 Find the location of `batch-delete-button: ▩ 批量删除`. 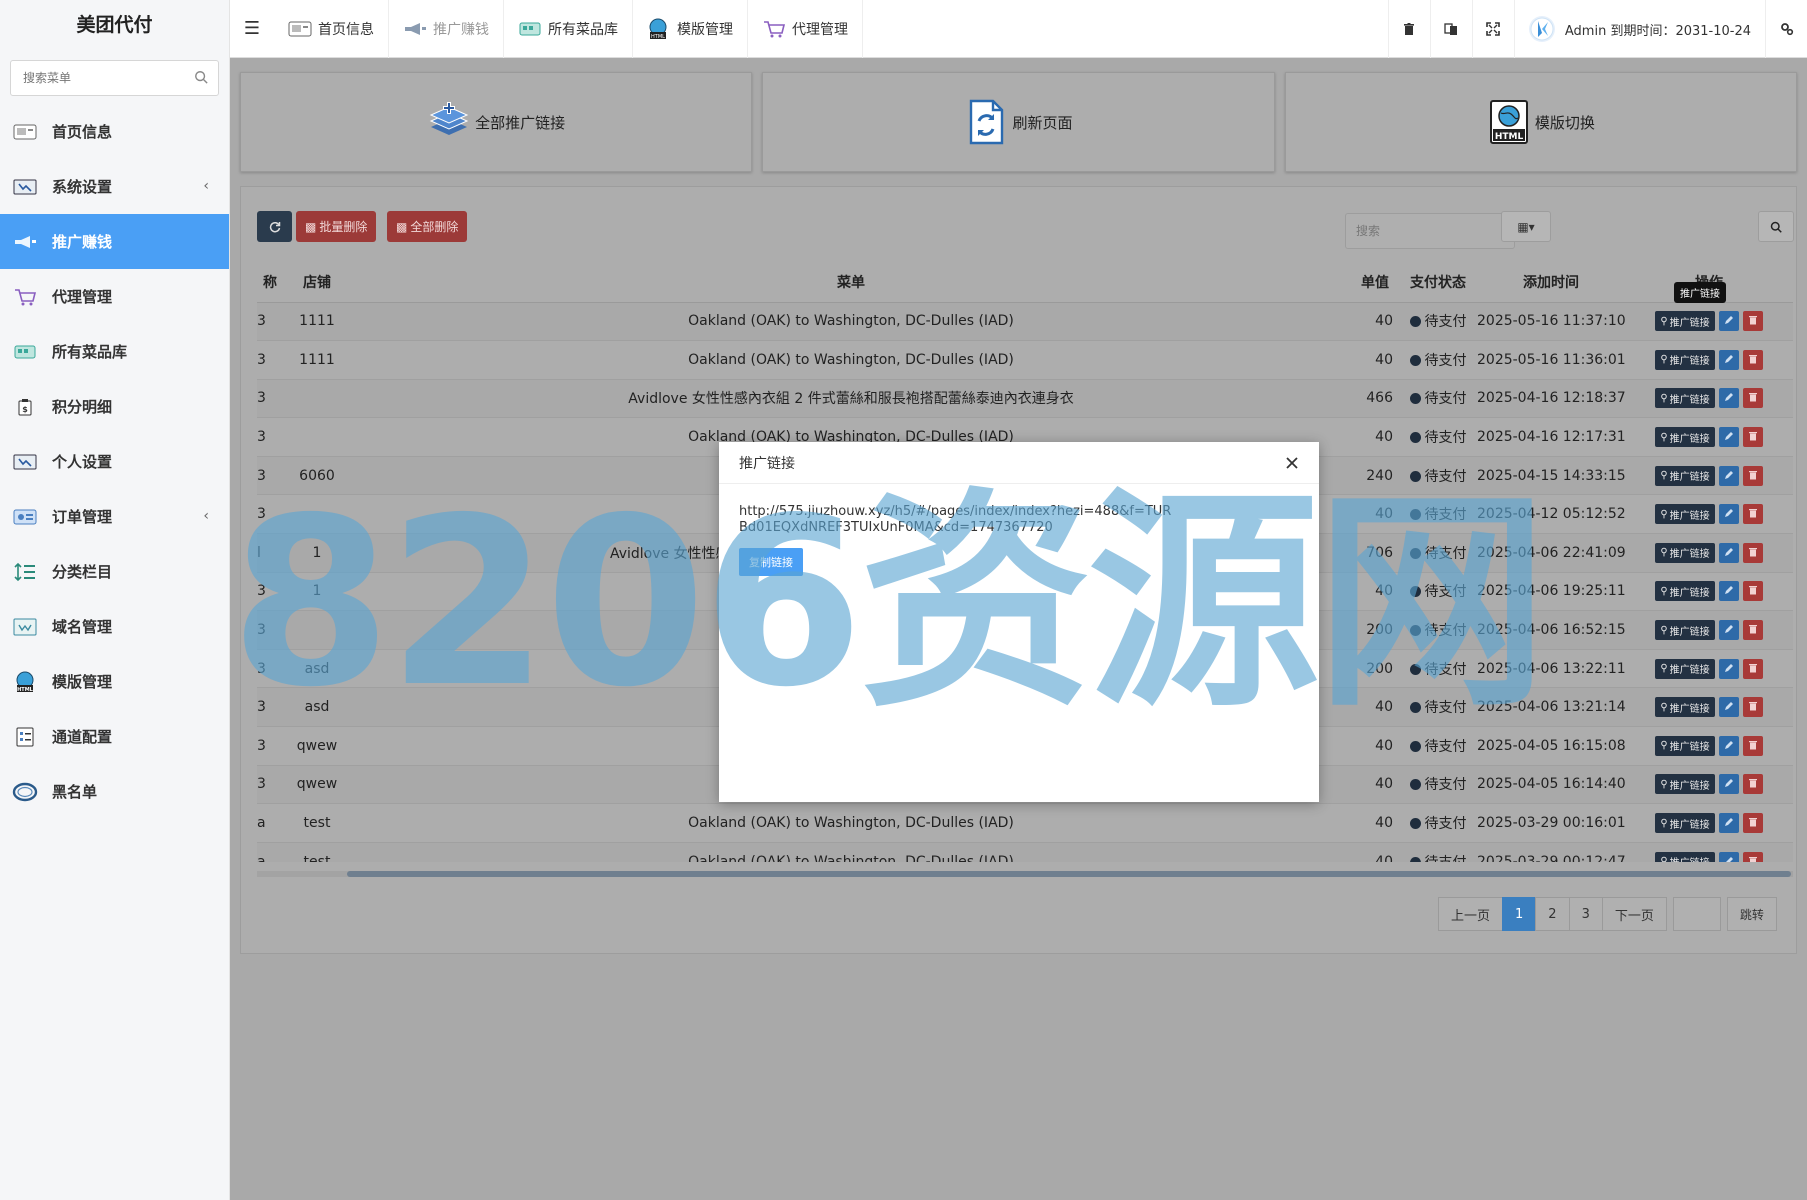

batch-delete-button: ▩ 批量删除 is located at coordinates (336, 226).